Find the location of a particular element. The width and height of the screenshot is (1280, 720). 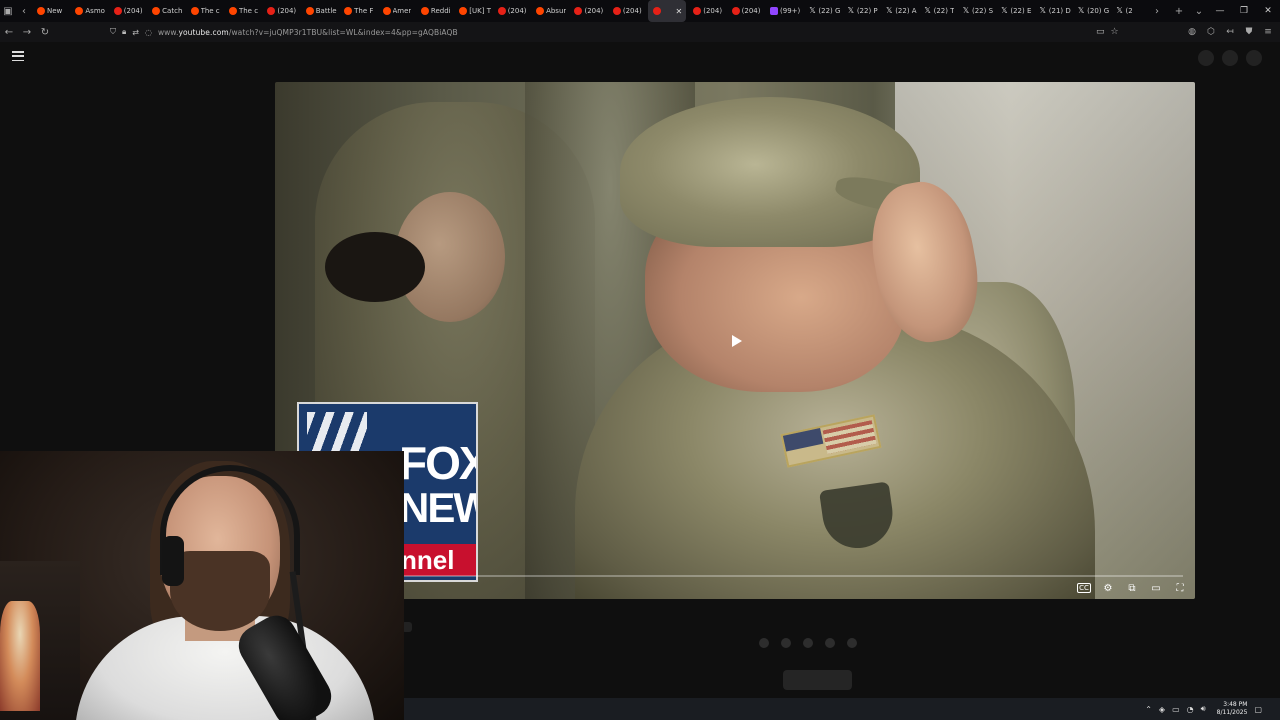

screenshot-icon: ▭ is located at coordinates (1100, 32).